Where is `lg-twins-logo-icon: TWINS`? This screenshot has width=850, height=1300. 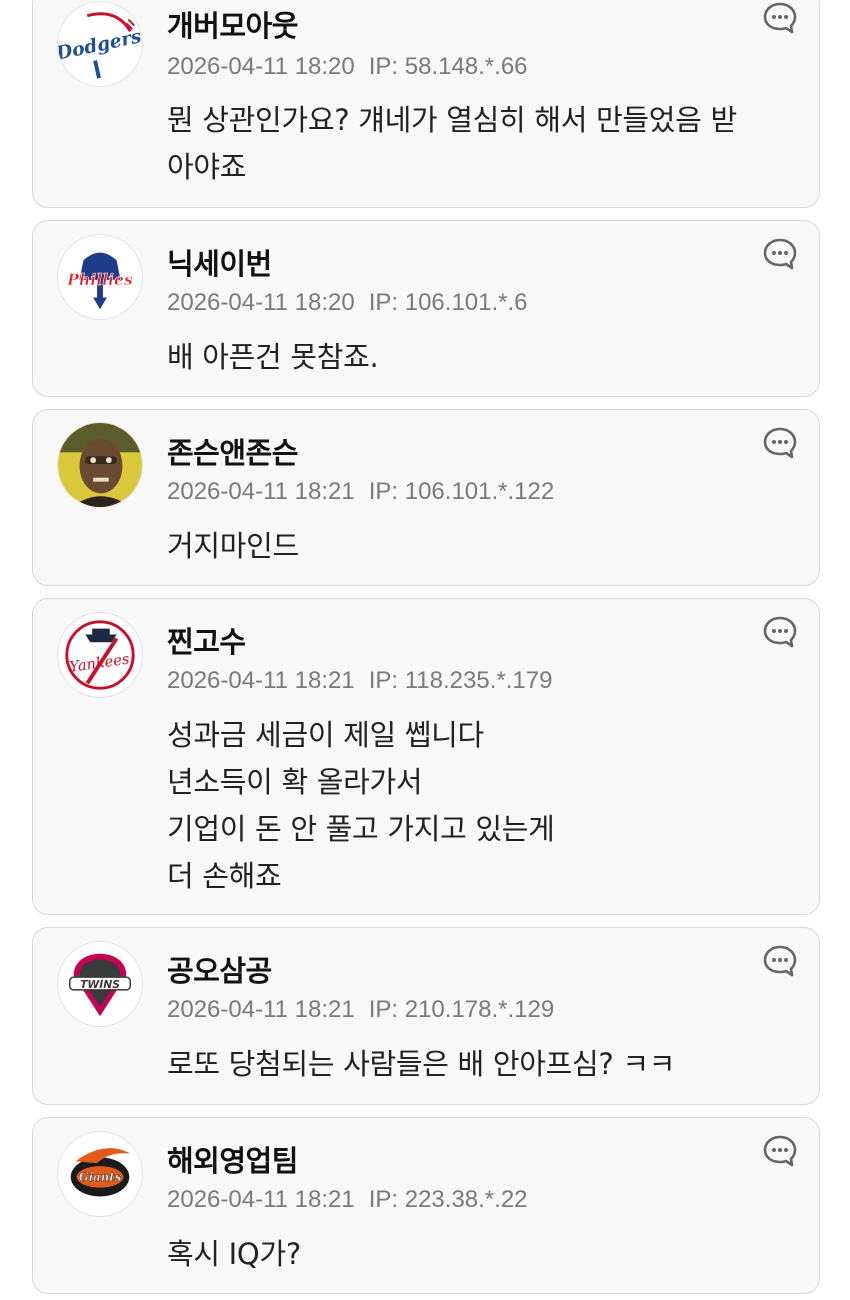
lg-twins-logo-icon: TWINS is located at coordinates (100, 984).